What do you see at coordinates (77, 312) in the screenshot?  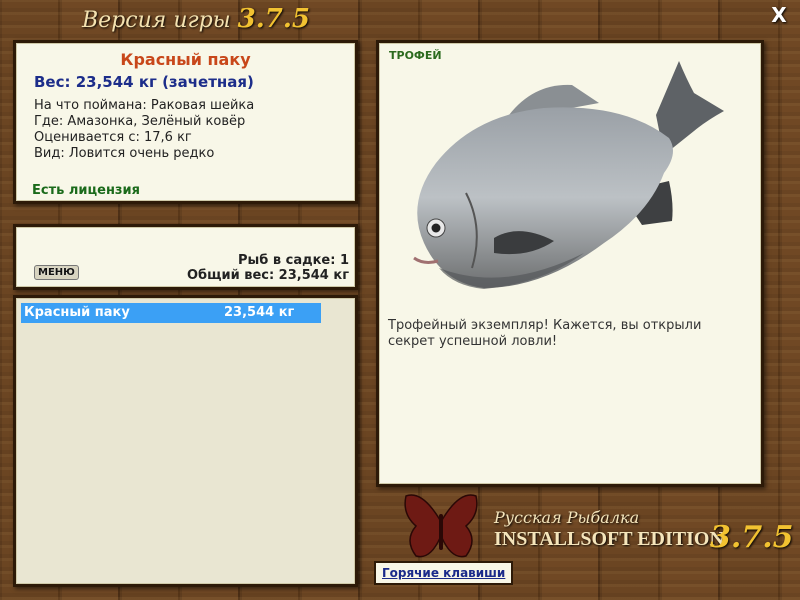 I see `list-item-name: Красный паку` at bounding box center [77, 312].